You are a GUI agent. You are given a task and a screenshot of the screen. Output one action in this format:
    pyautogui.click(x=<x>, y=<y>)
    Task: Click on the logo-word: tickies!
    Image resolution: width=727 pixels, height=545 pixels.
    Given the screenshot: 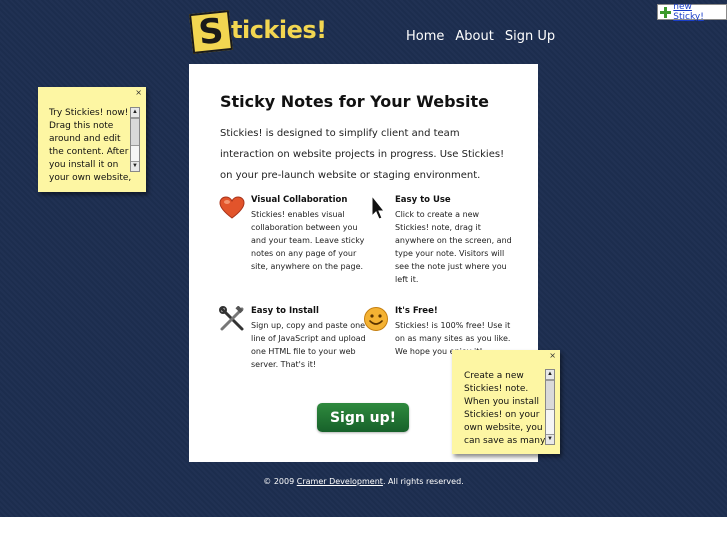 What is the action you would take?
    pyautogui.click(x=279, y=30)
    